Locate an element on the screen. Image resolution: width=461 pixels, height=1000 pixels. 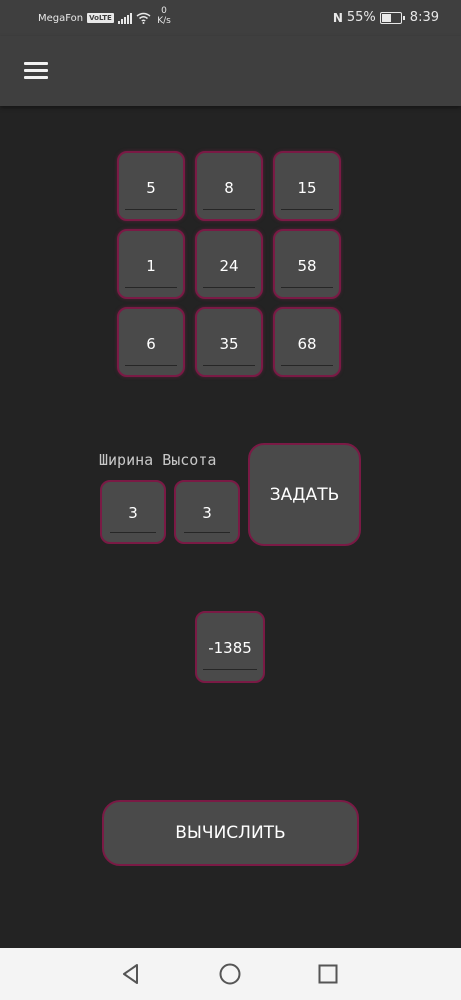
matrix-cell-value: 6 is located at coordinates (151, 344).